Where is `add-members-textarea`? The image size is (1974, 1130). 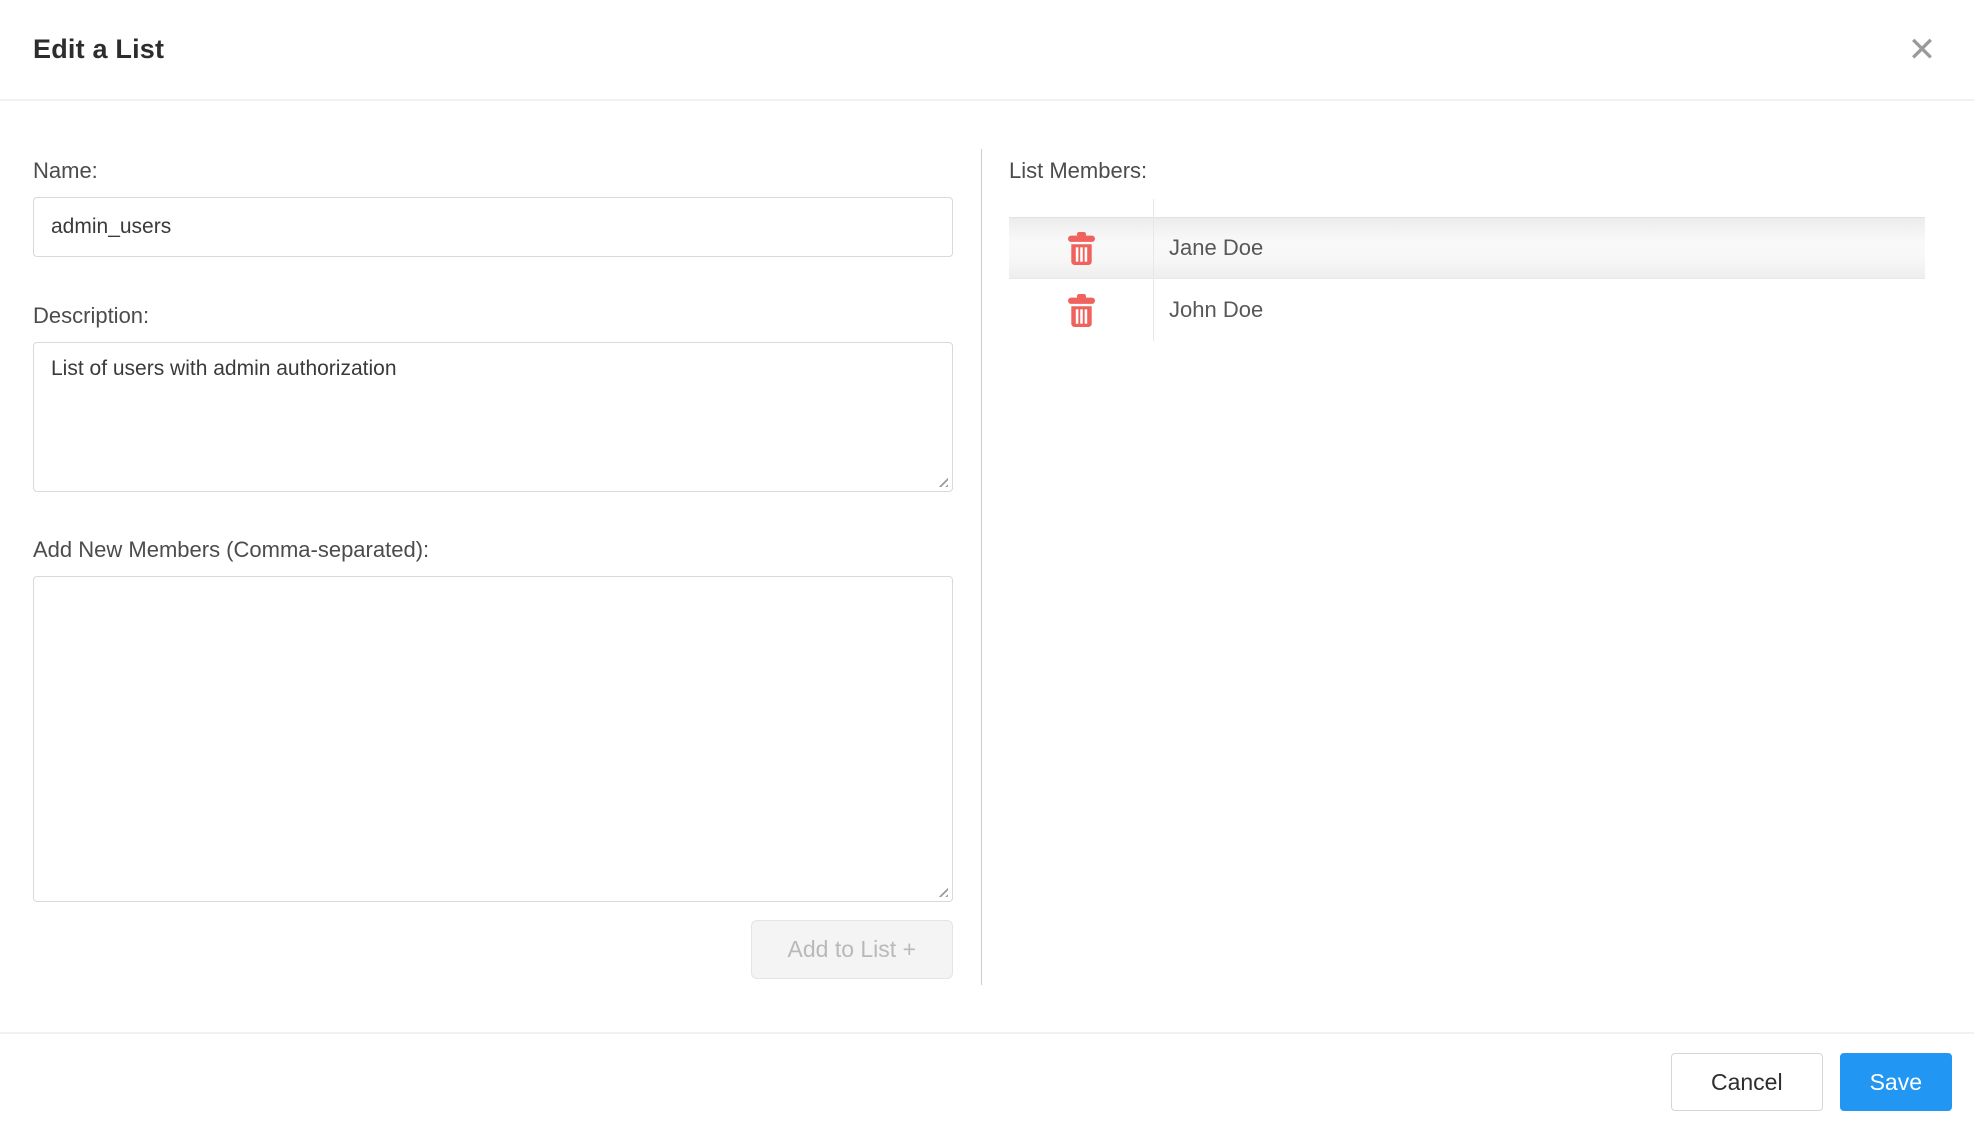
add-members-textarea is located at coordinates (493, 739).